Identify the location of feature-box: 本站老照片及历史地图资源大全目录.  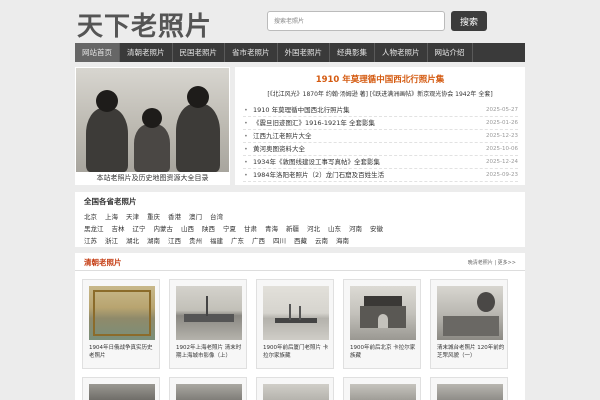
(152, 126).